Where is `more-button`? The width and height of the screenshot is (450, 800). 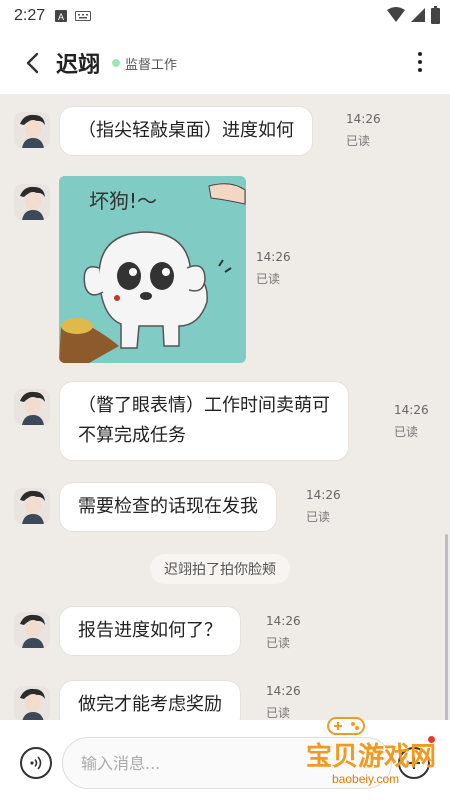
more-button is located at coordinates (420, 62).